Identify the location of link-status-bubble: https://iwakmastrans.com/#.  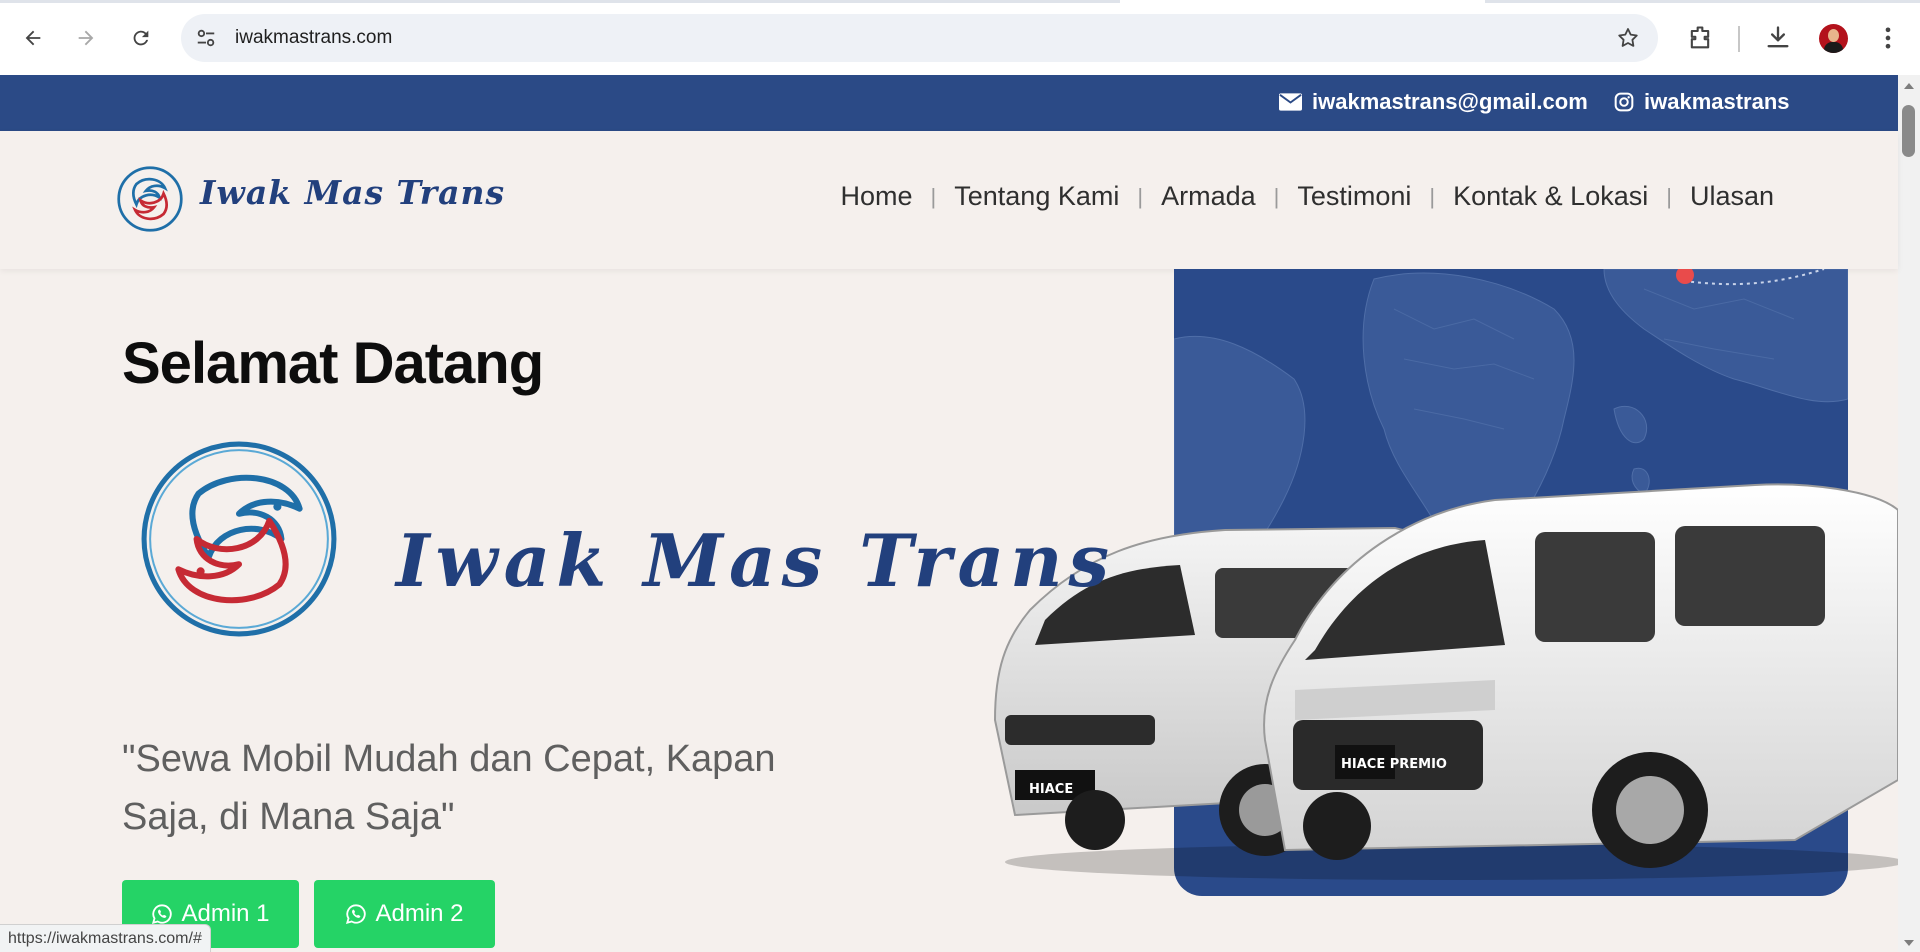
(105, 938).